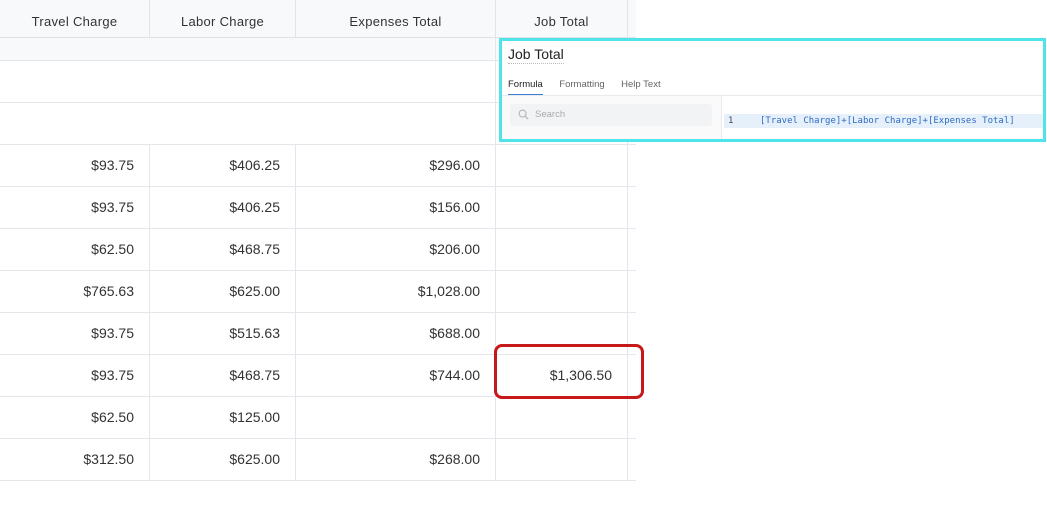 The width and height of the screenshot is (1047, 505). Describe the element at coordinates (396, 165) in the screenshot. I see `cell-expenses-total: $296.00` at that location.